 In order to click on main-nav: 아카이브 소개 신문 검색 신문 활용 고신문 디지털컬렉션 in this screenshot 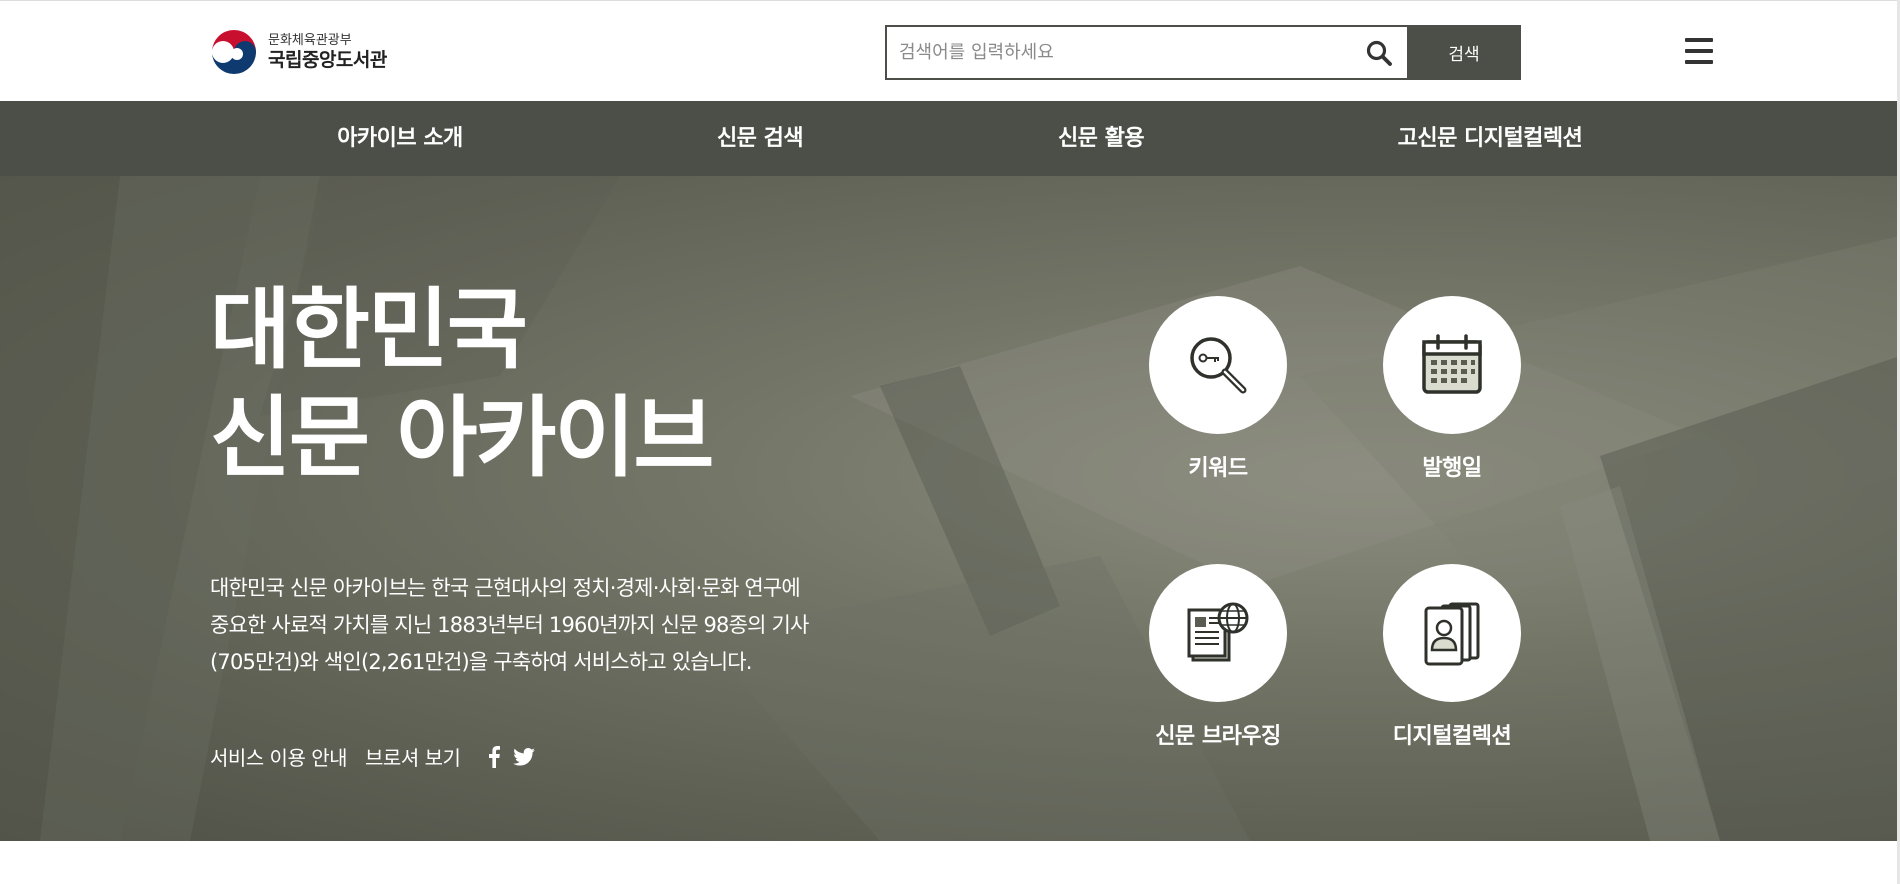, I will do `click(950, 138)`.